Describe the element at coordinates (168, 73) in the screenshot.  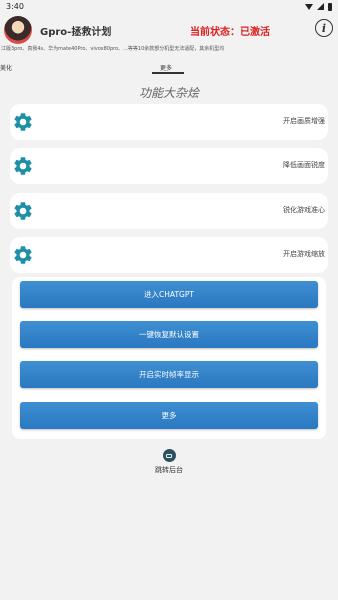
I see `active-tab-indicator` at that location.